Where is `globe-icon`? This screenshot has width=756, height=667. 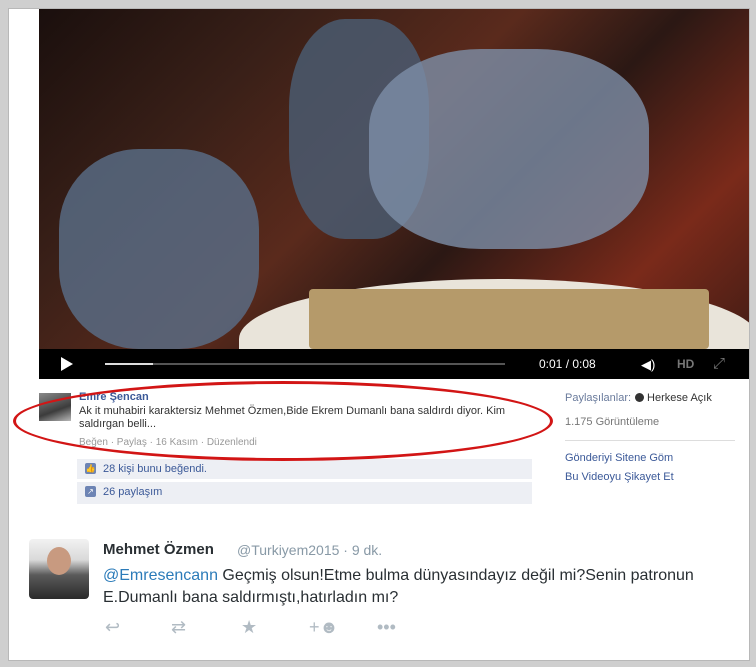
globe-icon is located at coordinates (640, 397).